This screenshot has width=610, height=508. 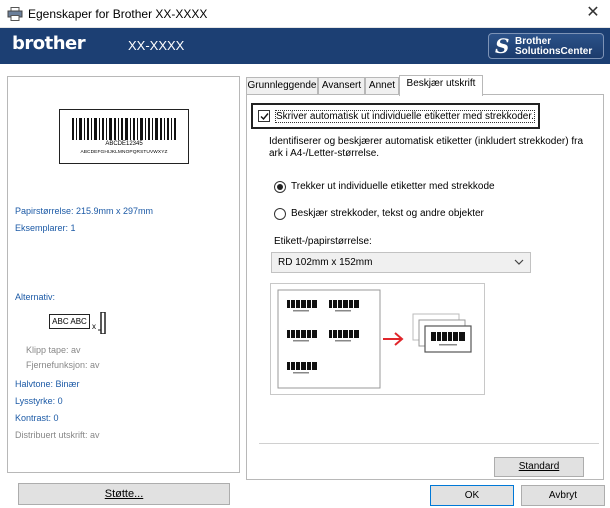 I want to click on crop-illustration-graphic, so click(x=374, y=339).